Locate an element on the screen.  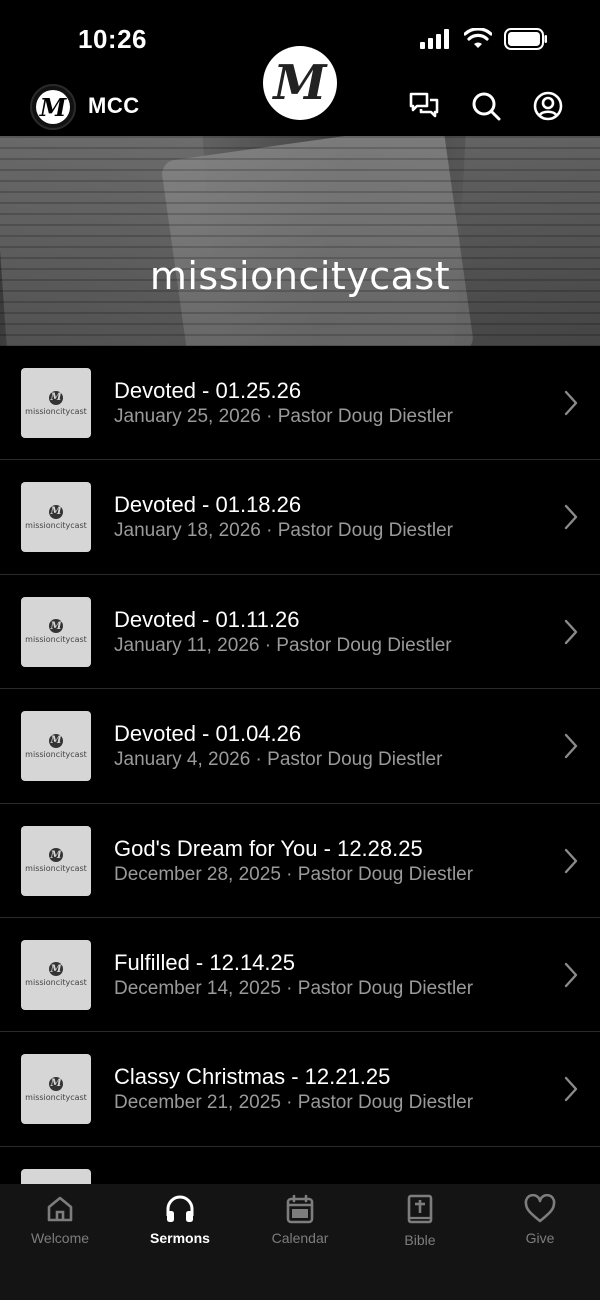
search-icon is located at coordinates (486, 106).